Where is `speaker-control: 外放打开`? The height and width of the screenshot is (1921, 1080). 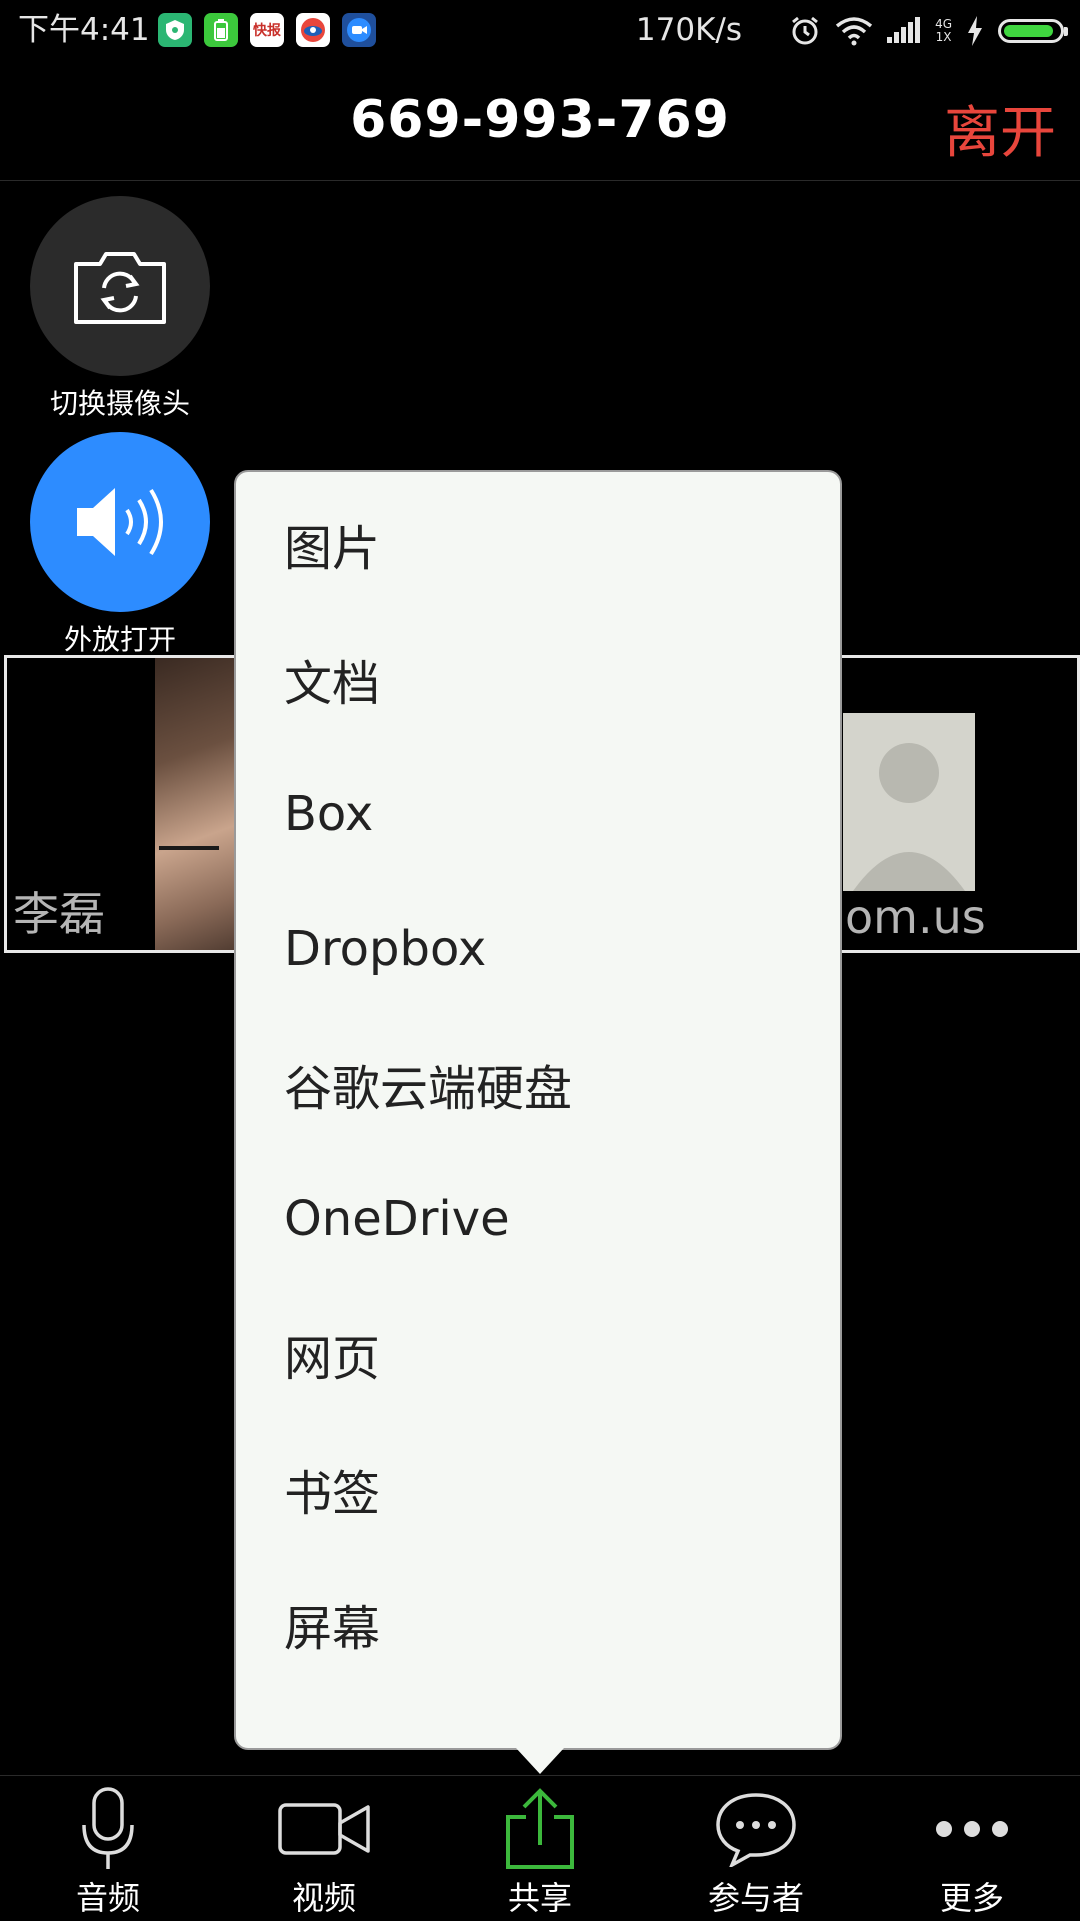 speaker-control: 外放打开 is located at coordinates (120, 545).